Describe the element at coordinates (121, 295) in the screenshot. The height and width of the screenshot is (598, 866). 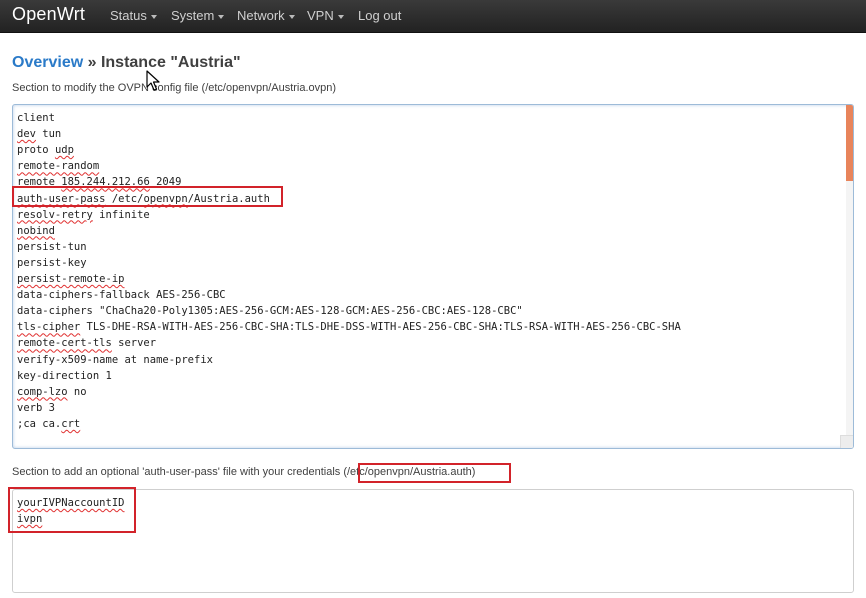
I see `config-line: data-ciphers-fallback AES-256-CBC` at that location.